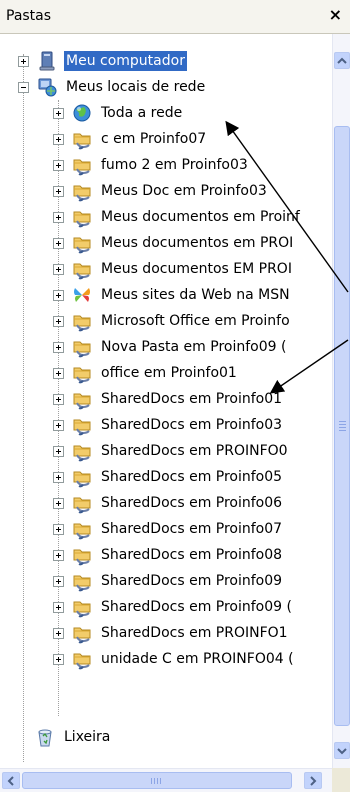 Image resolution: width=350 pixels, height=792 pixels. What do you see at coordinates (192, 399) in the screenshot?
I see `tree-item-label: SharedDocs em Proinfo01` at bounding box center [192, 399].